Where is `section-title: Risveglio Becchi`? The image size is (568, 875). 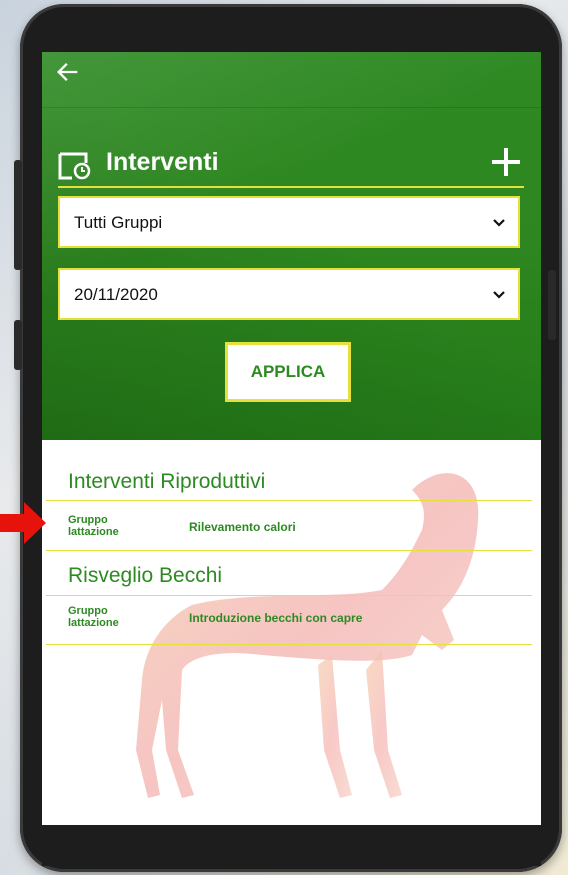
section-title: Risveglio Becchi is located at coordinates (145, 575).